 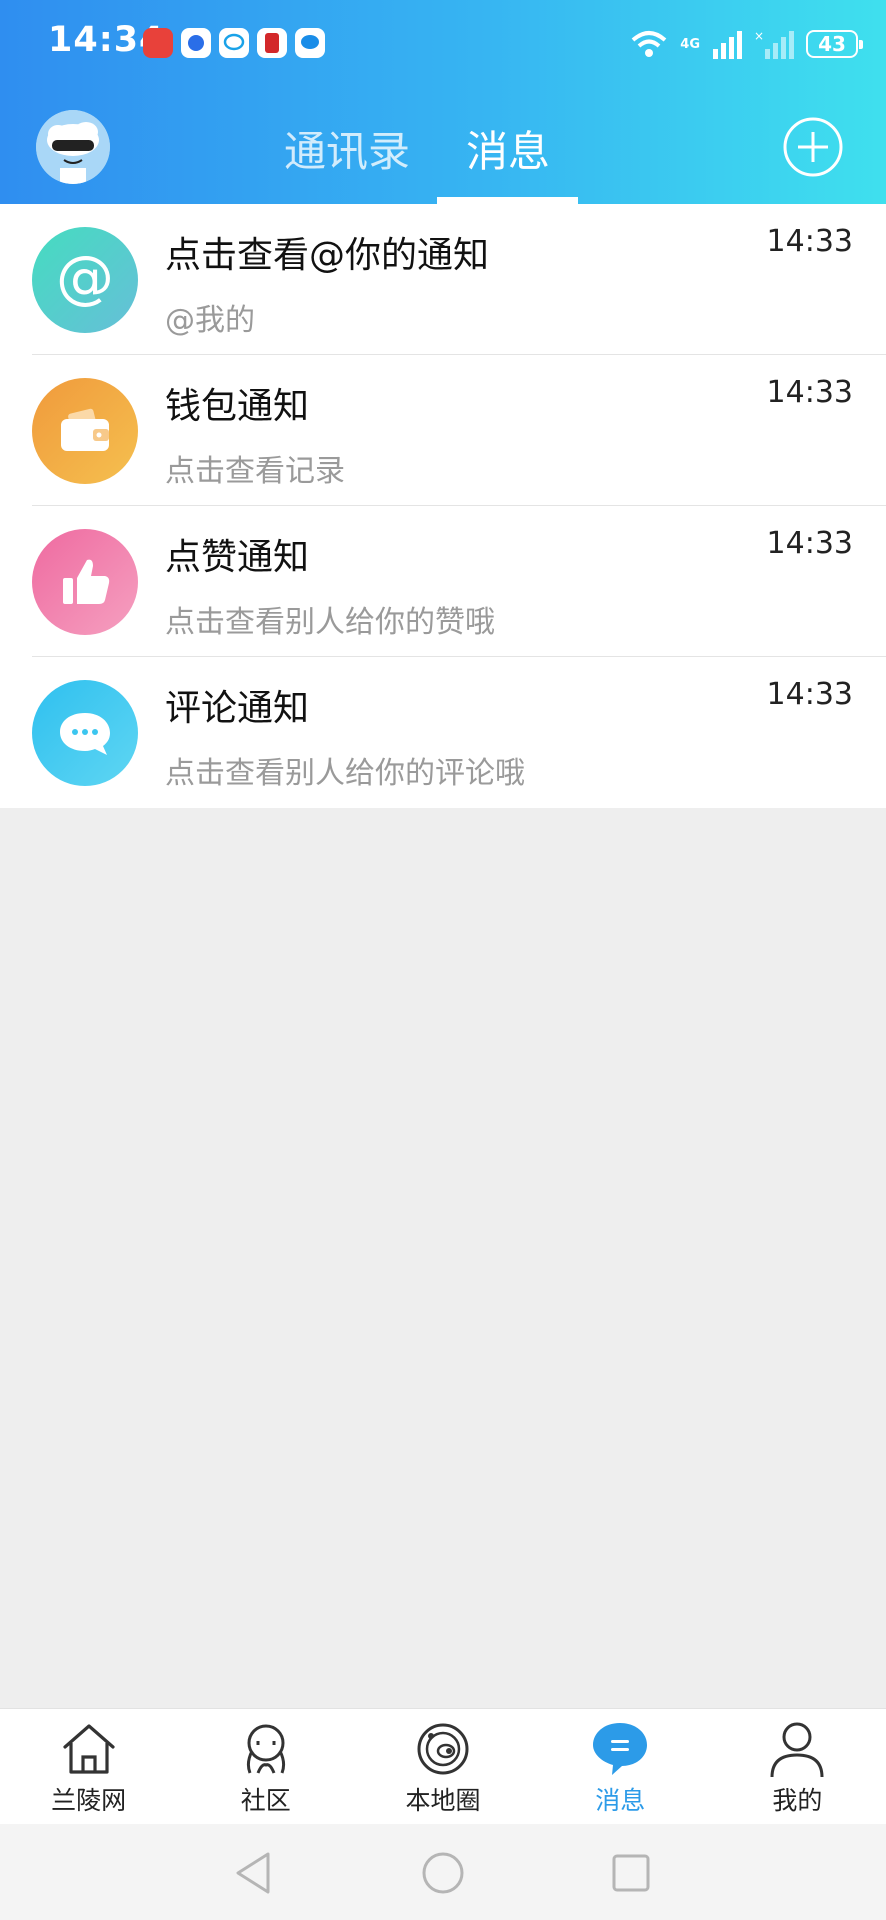 What do you see at coordinates (327, 255) in the screenshot?
I see `message-title: 点击查看@你的通知` at bounding box center [327, 255].